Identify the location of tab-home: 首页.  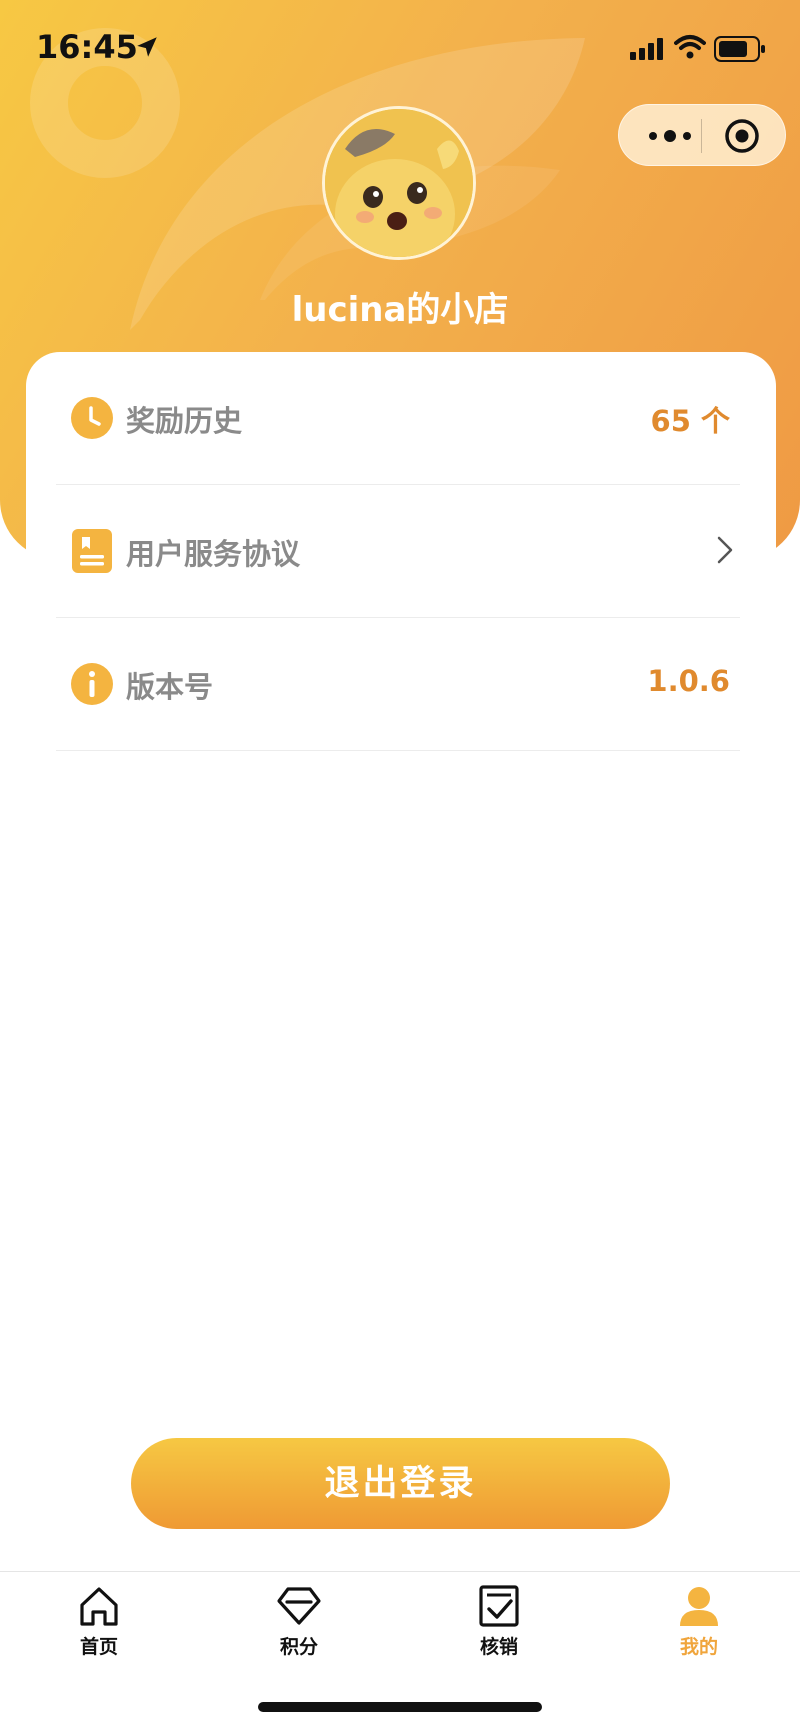
(99, 1634).